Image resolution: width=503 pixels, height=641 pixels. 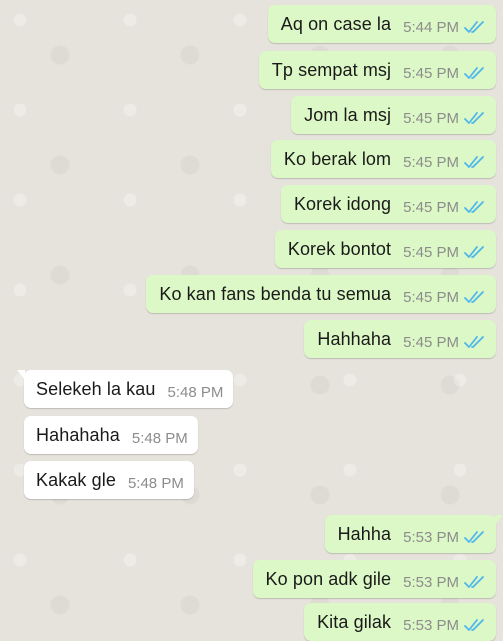 I want to click on message-text: Ko berak lom, so click(x=337, y=158).